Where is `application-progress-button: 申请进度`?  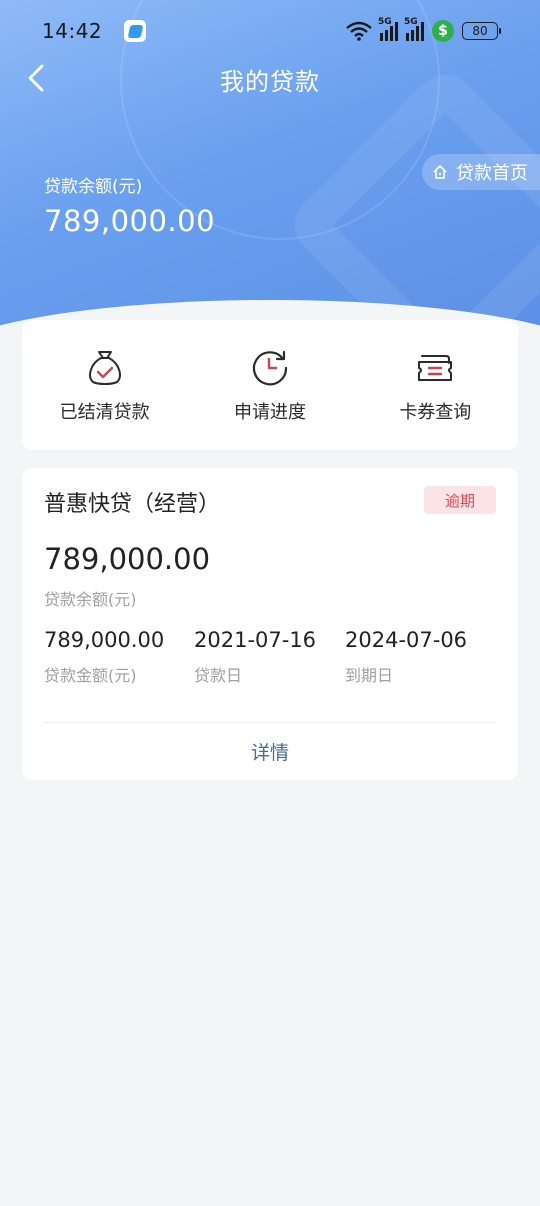 application-progress-button: 申请进度 is located at coordinates (270, 385).